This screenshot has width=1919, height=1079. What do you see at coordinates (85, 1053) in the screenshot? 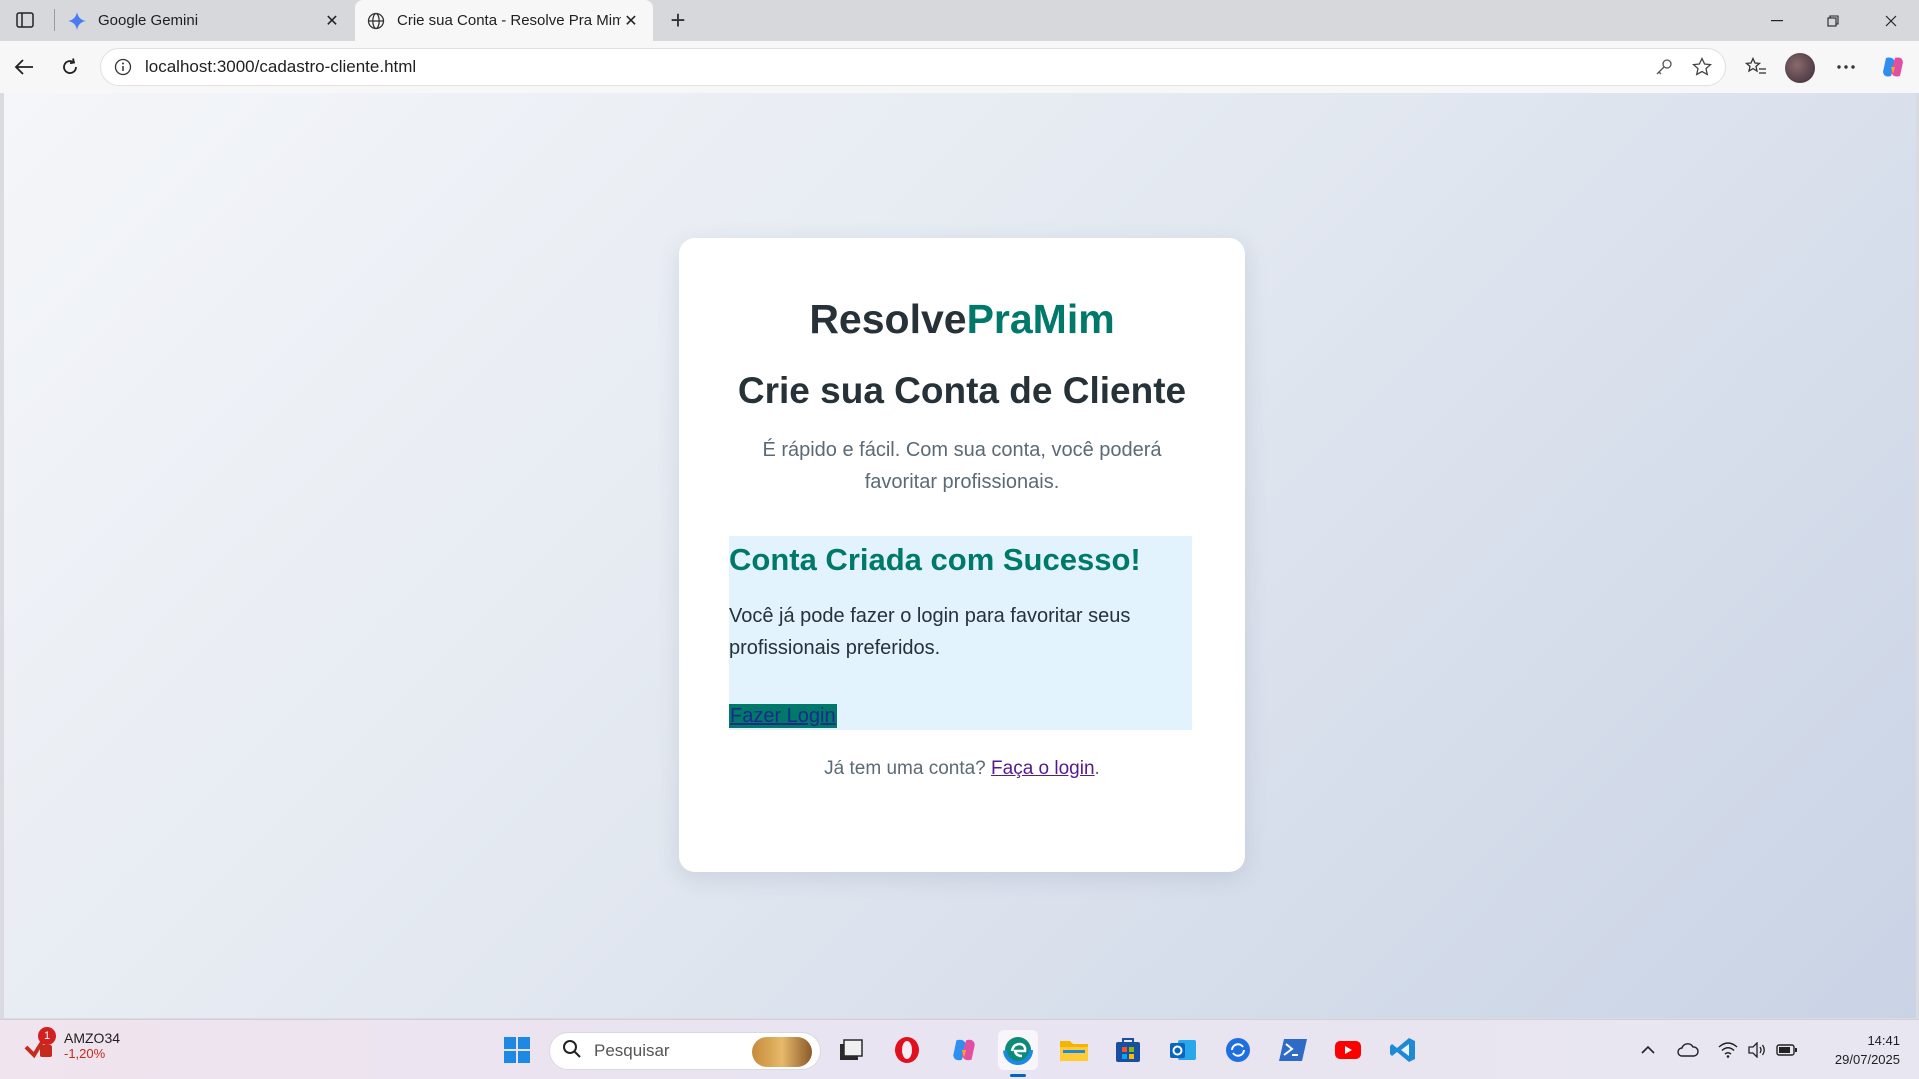
I see `stock-change: -1,20%` at bounding box center [85, 1053].